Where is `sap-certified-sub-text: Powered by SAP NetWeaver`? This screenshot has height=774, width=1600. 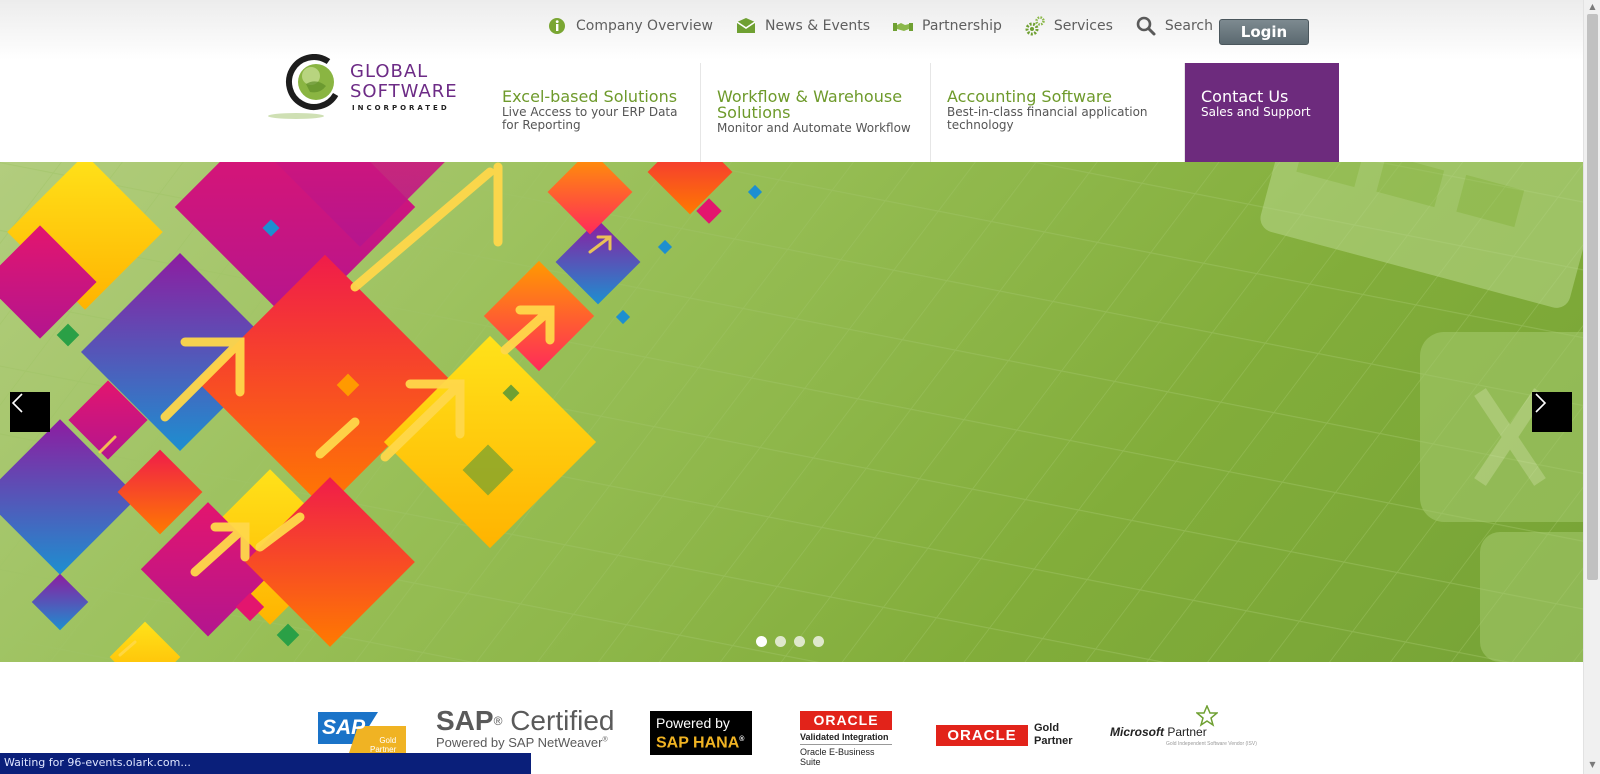 sap-certified-sub-text: Powered by SAP NetWeaver is located at coordinates (519, 742).